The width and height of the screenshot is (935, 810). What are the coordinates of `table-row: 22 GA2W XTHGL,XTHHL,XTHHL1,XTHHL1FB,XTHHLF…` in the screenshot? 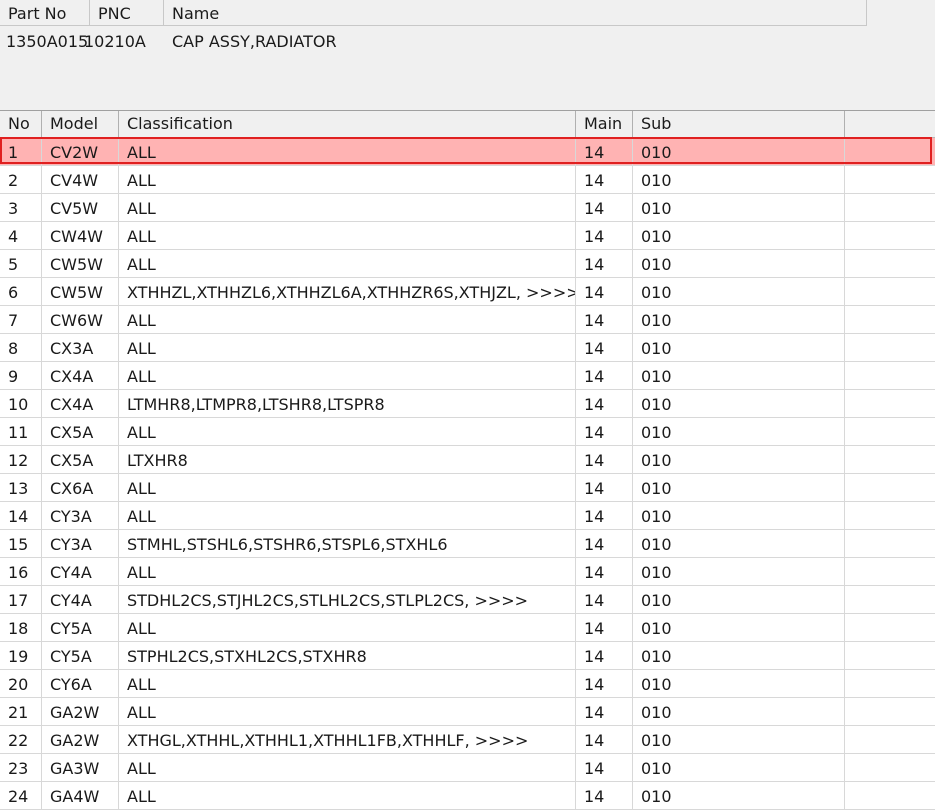 It's located at (467, 740).